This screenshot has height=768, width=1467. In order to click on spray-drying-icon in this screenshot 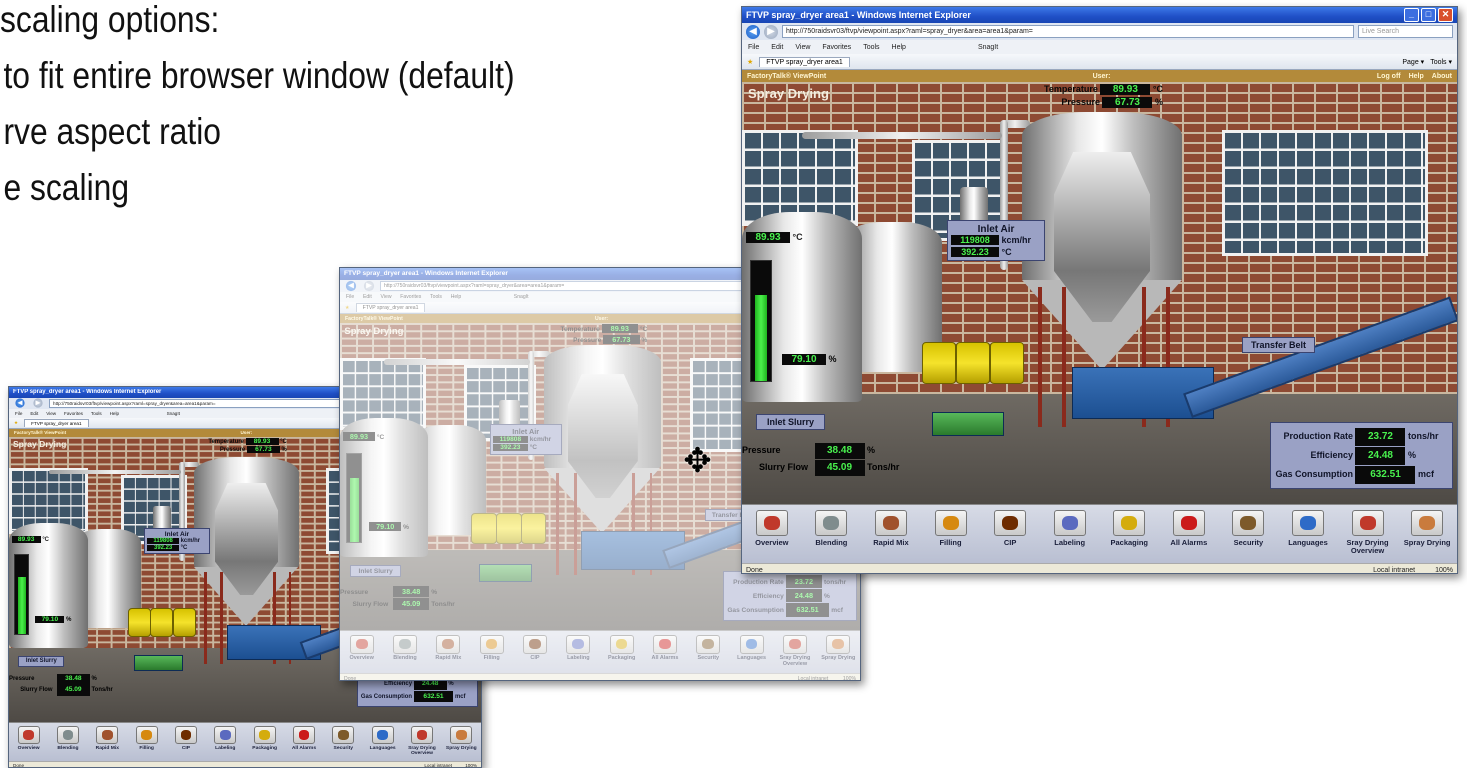, I will do `click(461, 735)`.